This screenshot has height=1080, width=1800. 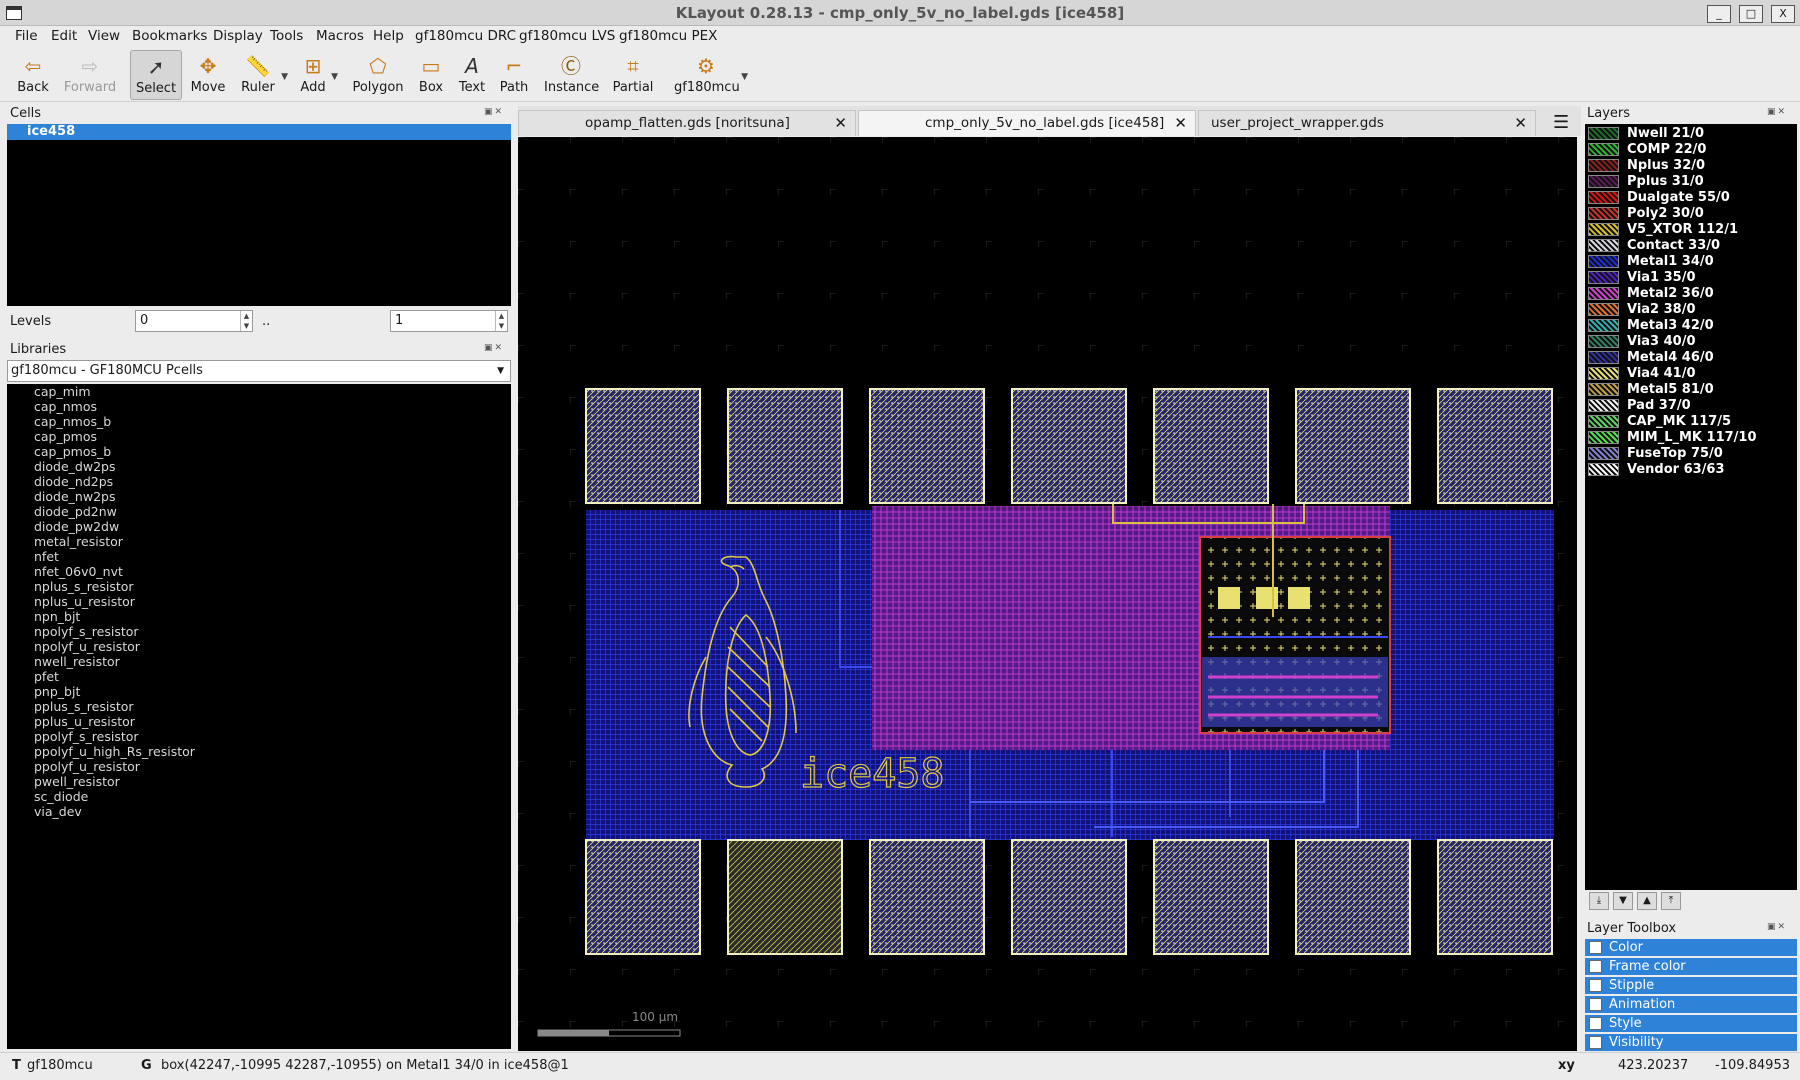 What do you see at coordinates (1027, 123) in the screenshot?
I see `tab-cmp-only: cmp_only_5v_no_label.gds [ice458] ✕` at bounding box center [1027, 123].